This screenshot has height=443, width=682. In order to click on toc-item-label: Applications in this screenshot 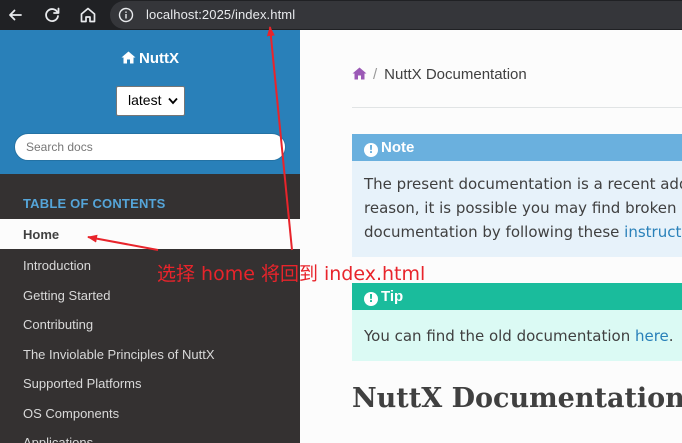, I will do `click(58, 439)`.